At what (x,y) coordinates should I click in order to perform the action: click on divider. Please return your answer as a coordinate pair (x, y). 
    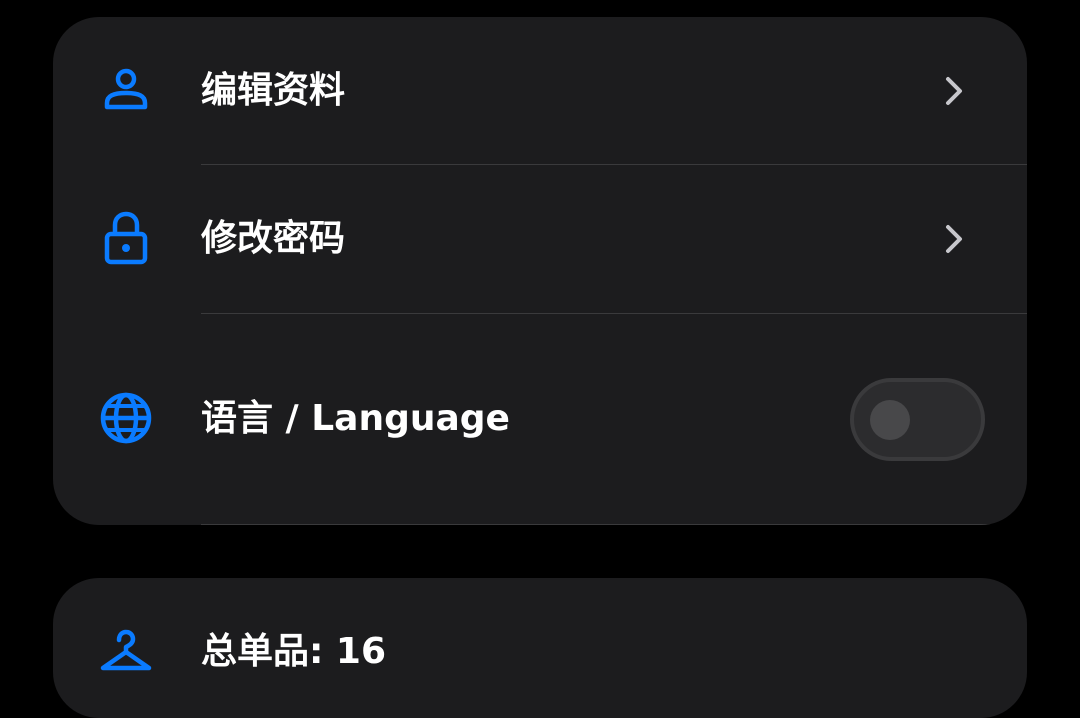
    Looking at the image, I should click on (614, 524).